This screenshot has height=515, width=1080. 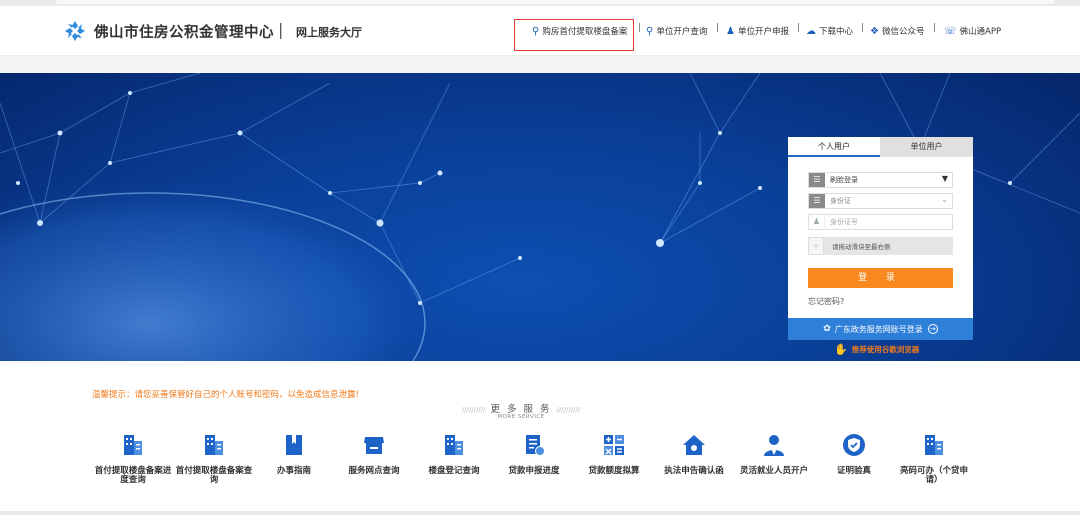 I want to click on store-icon, so click(x=374, y=445).